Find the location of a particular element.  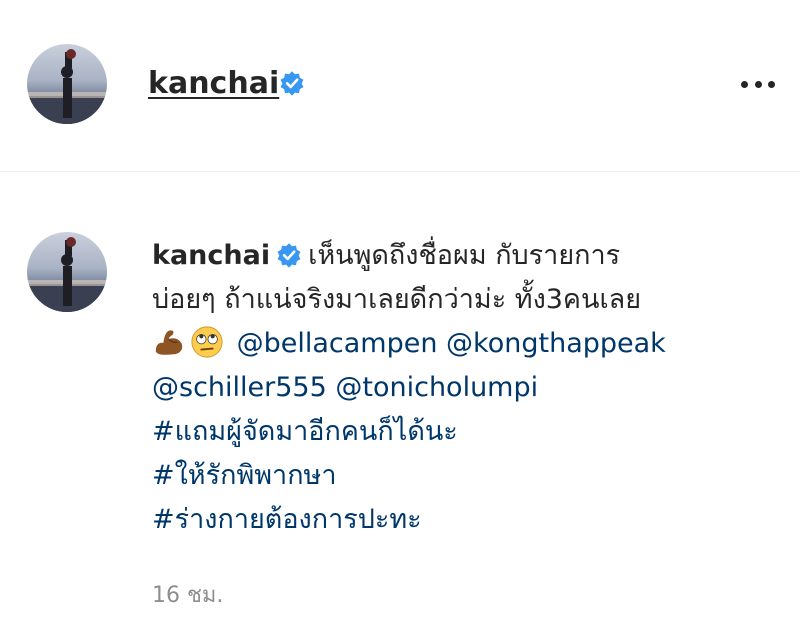

rolling-eyes-emoji is located at coordinates (207, 341).